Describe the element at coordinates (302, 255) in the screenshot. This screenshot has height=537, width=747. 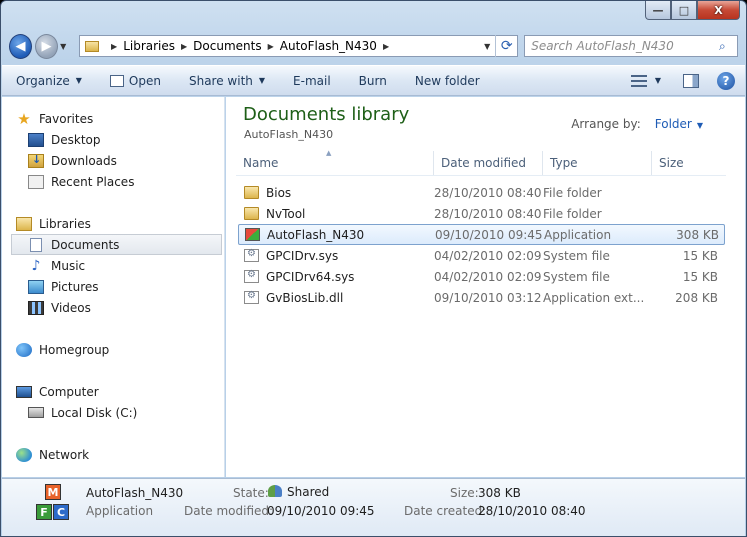
I see `file-name: GPCIDrv.sys` at that location.